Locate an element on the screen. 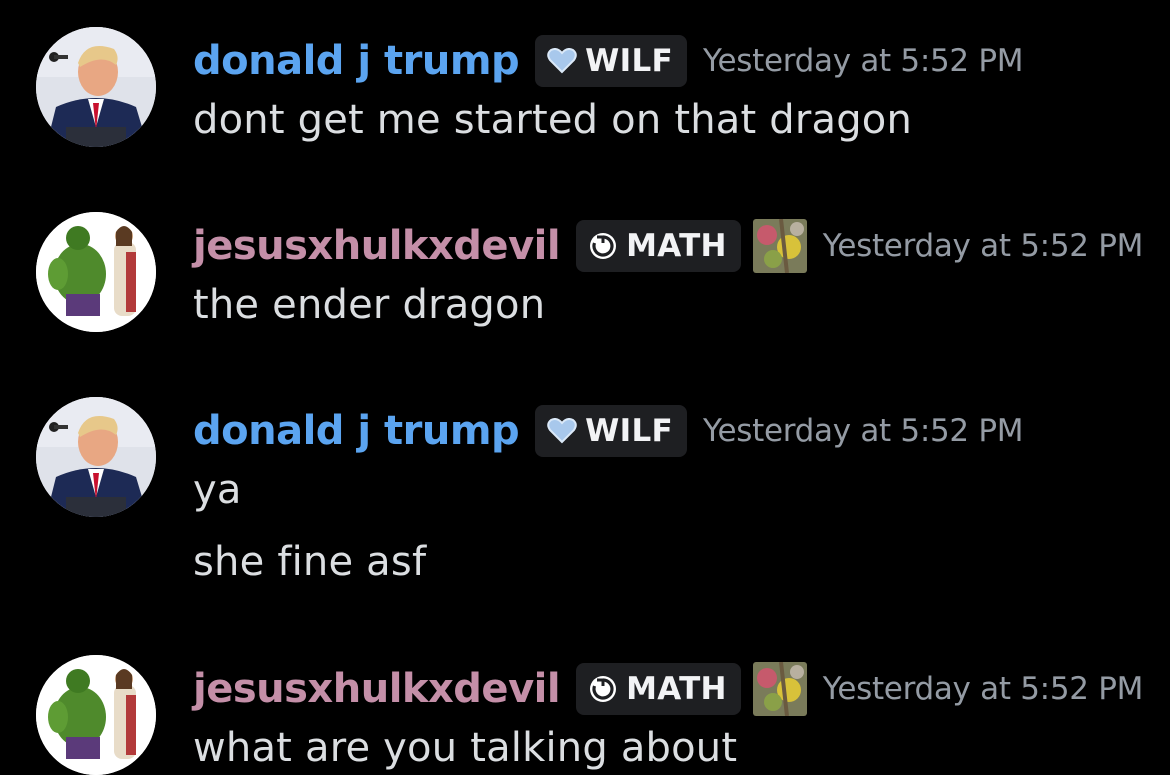 The image size is (1170, 775). message-text: what are you talking about is located at coordinates (465, 748).